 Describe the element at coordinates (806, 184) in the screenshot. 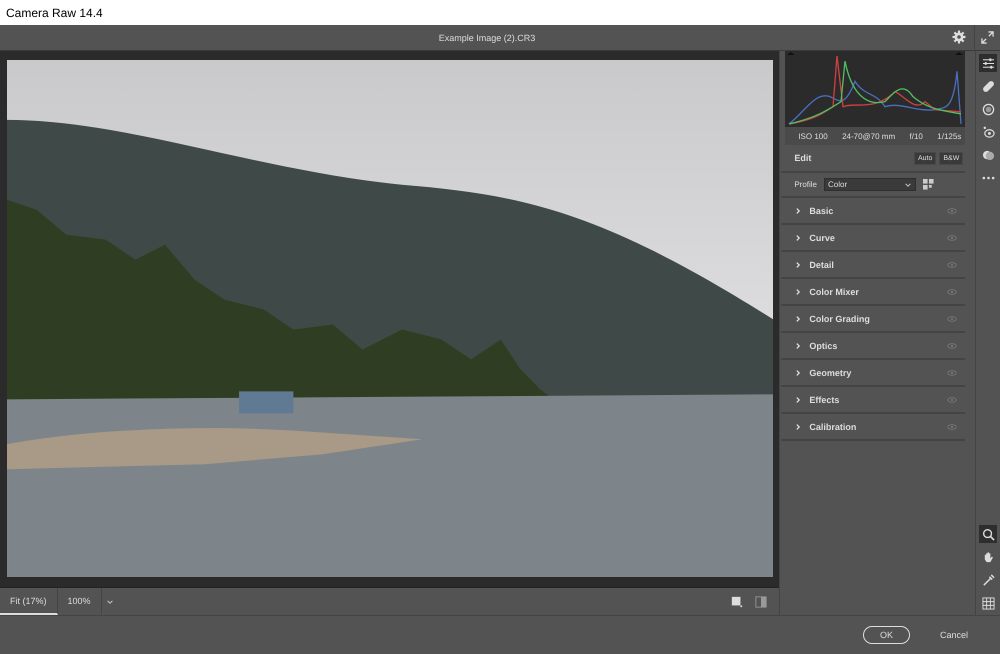

I see `profile-label: Profile` at that location.